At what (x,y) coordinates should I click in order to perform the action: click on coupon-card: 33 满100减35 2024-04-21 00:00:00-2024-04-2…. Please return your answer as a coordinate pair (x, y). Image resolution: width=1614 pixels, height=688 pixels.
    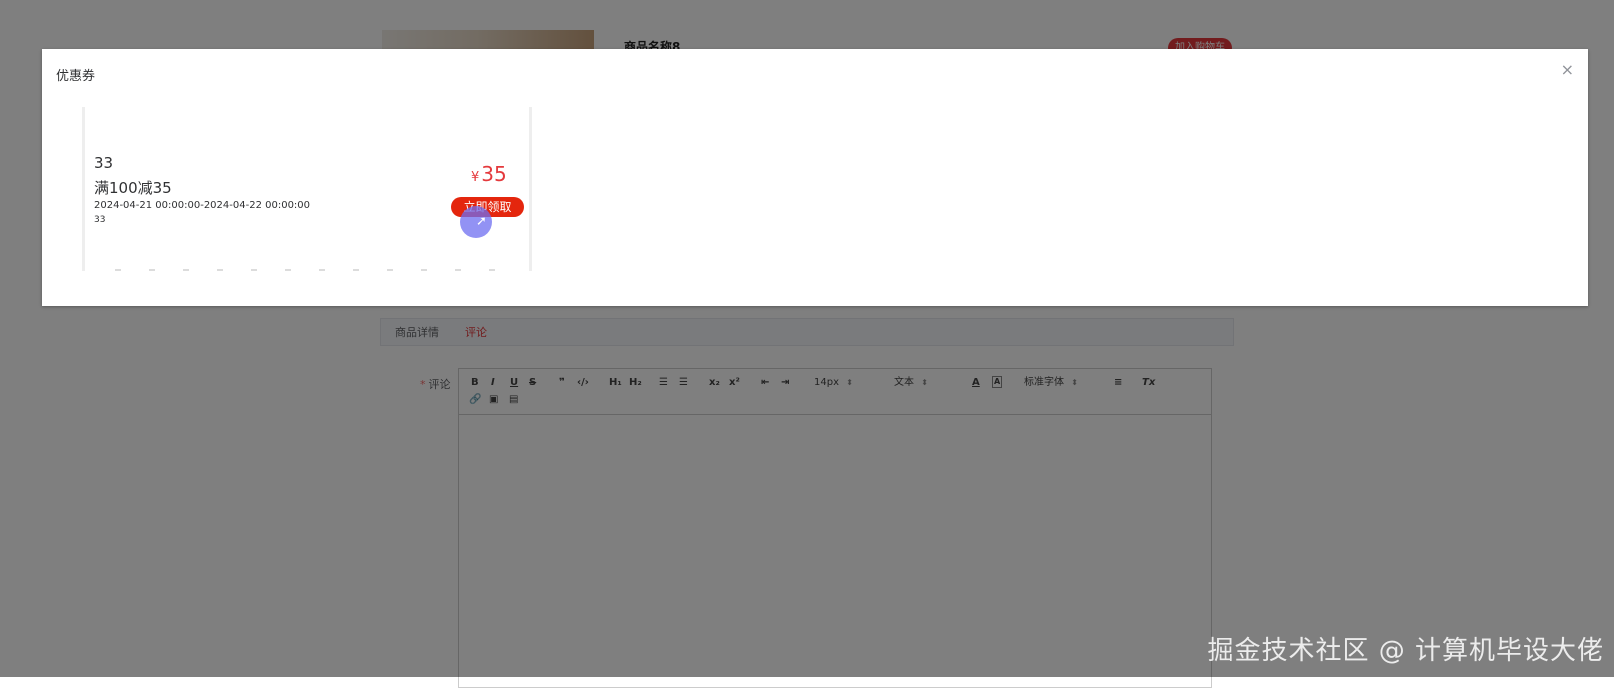
    Looking at the image, I should click on (307, 189).